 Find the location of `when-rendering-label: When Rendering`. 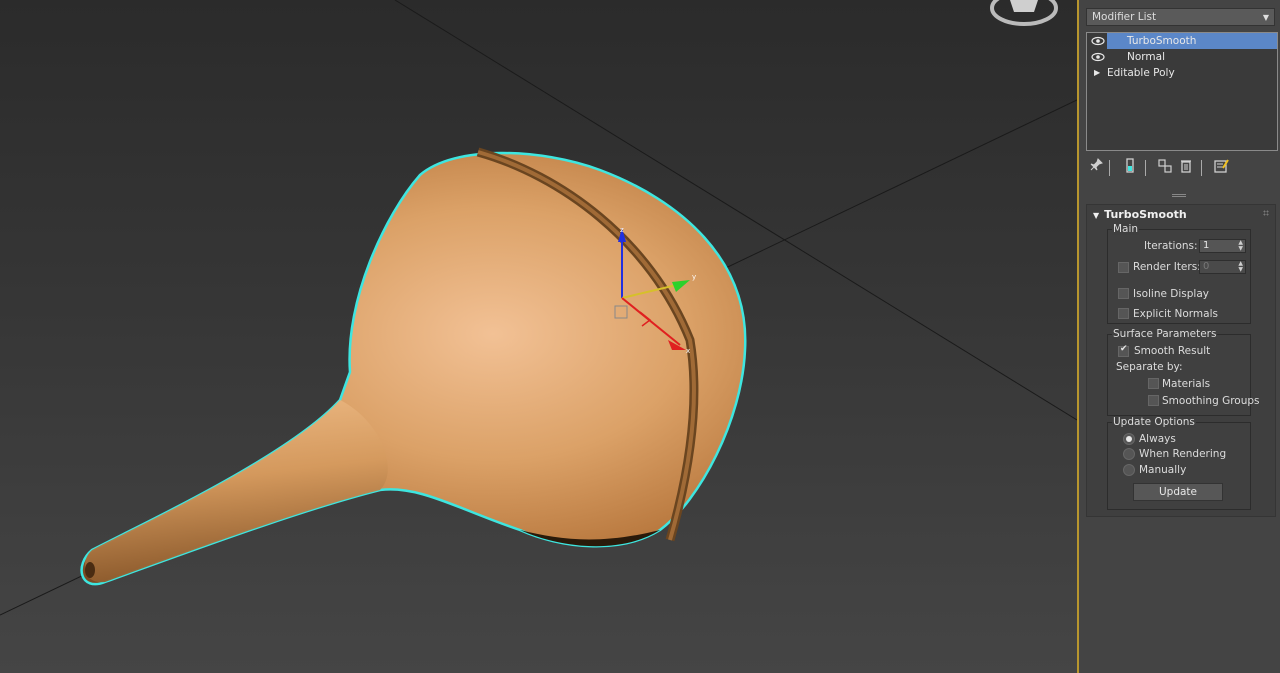

when-rendering-label: When Rendering is located at coordinates (1183, 454).